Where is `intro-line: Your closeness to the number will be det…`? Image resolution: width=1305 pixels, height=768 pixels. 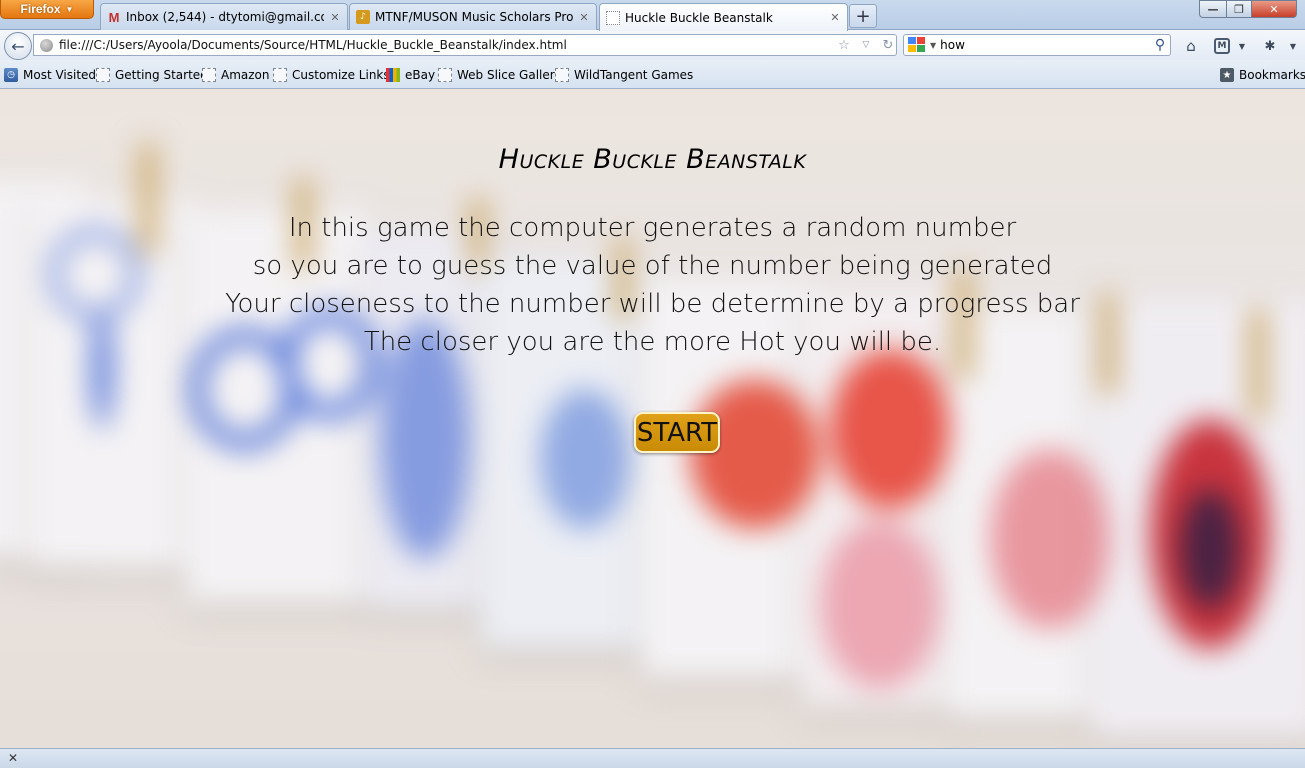 intro-line: Your closeness to the number will be det… is located at coordinates (652, 304).